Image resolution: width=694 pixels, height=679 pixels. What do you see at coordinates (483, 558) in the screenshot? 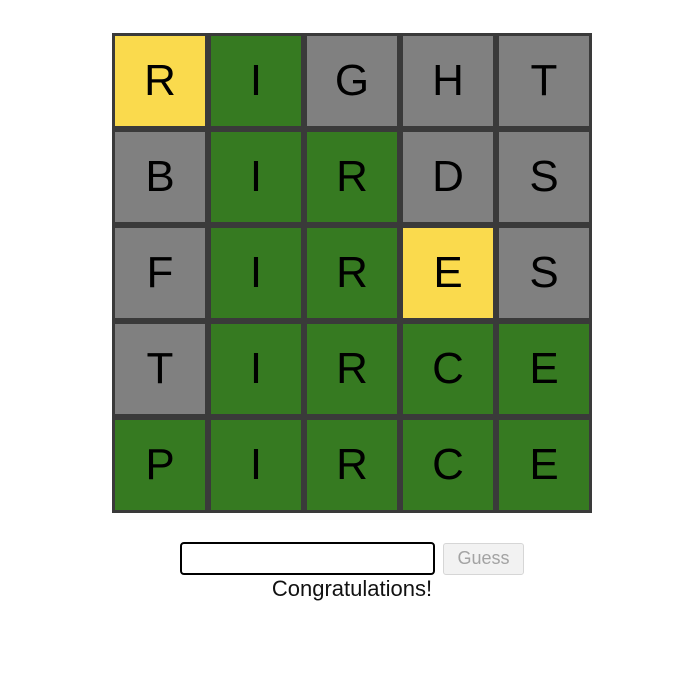
I see `guess-button: Guess` at bounding box center [483, 558].